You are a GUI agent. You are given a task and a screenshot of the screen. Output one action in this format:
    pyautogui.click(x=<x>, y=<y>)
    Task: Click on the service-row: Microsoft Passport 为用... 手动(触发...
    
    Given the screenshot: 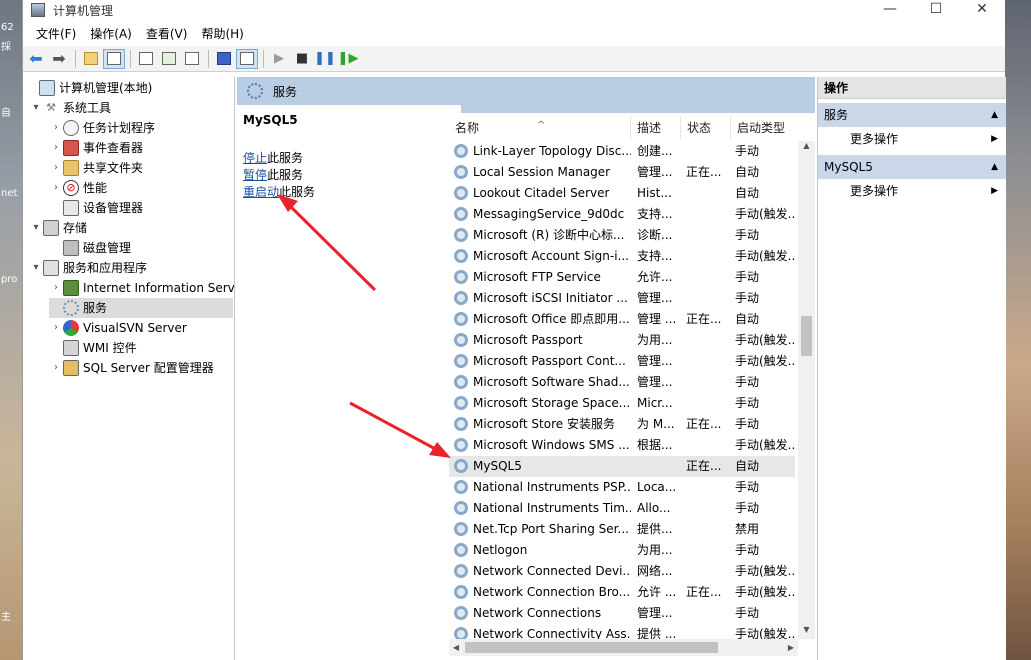 What is the action you would take?
    pyautogui.click(x=622, y=340)
    